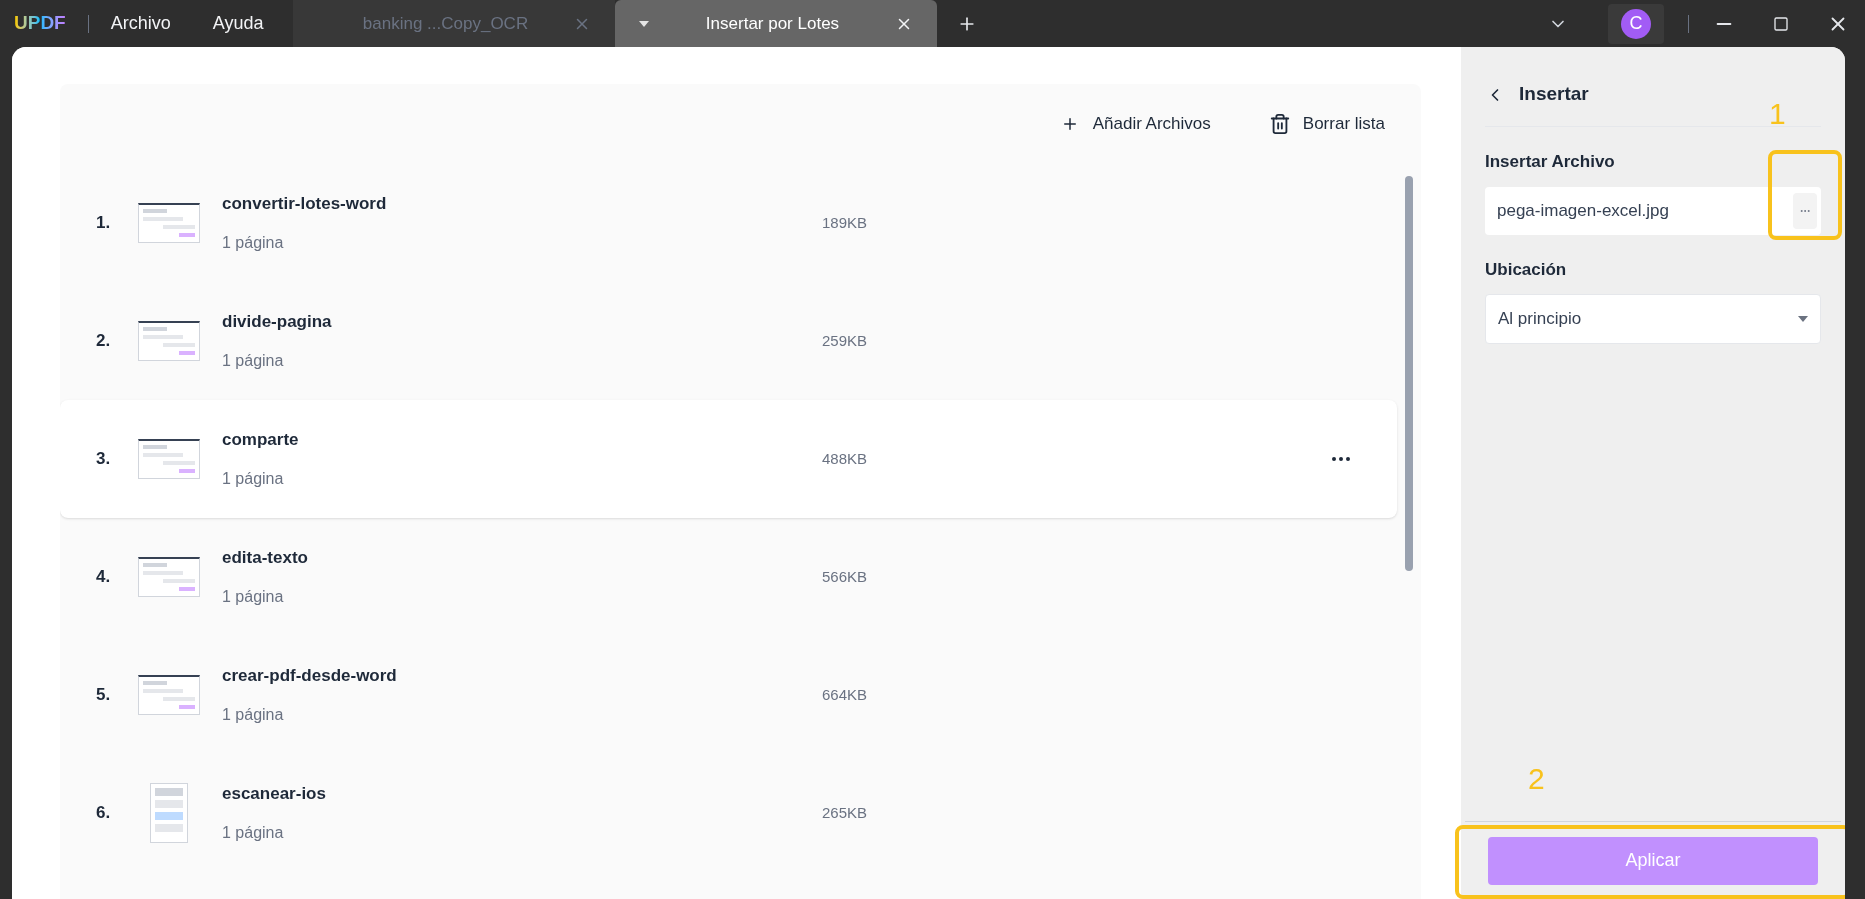 This screenshot has width=1865, height=899. Describe the element at coordinates (845, 222) in the screenshot. I see `file-size: 189KB` at that location.